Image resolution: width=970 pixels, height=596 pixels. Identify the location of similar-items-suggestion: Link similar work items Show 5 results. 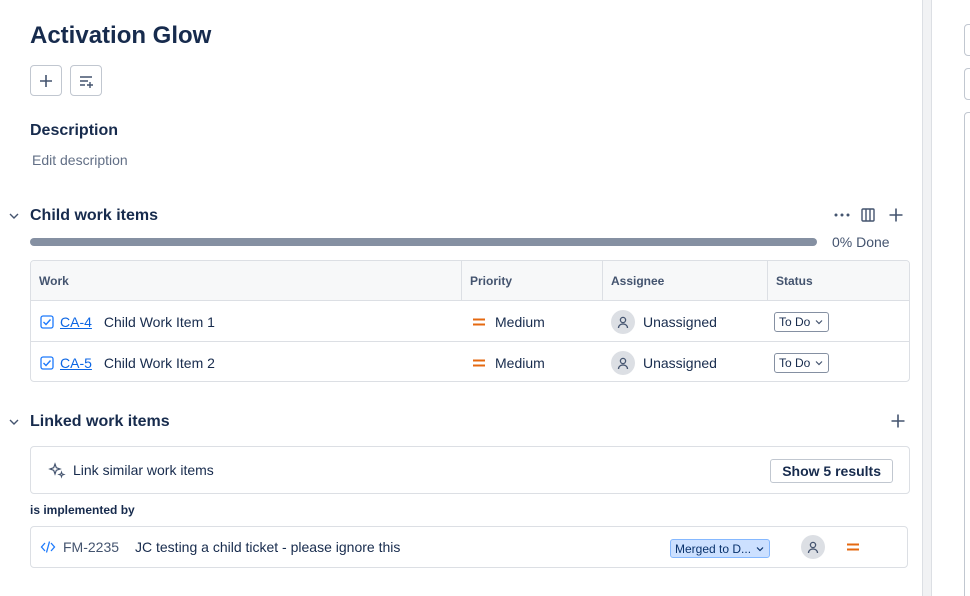
(470, 470).